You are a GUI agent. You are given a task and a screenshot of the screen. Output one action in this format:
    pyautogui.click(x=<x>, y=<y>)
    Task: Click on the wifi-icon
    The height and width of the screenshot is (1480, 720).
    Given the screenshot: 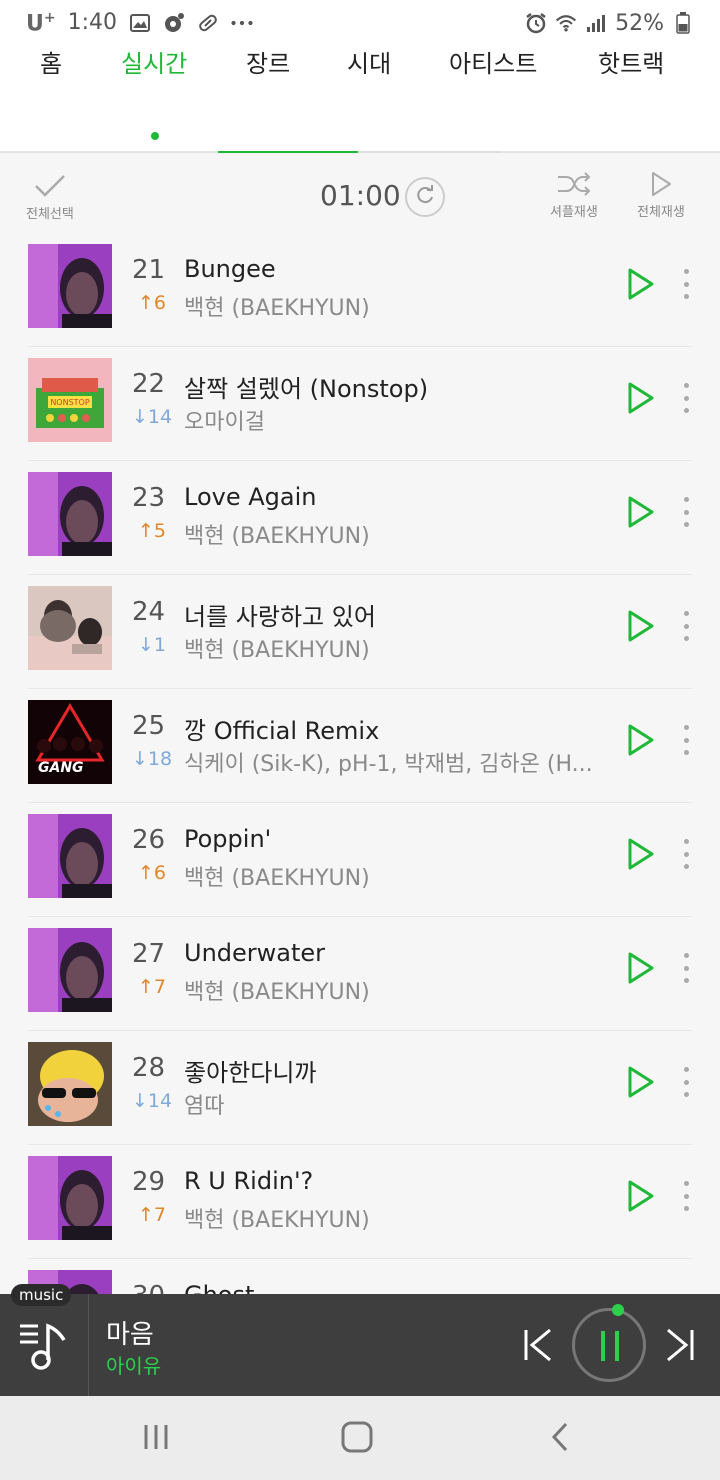 What is the action you would take?
    pyautogui.click(x=566, y=23)
    